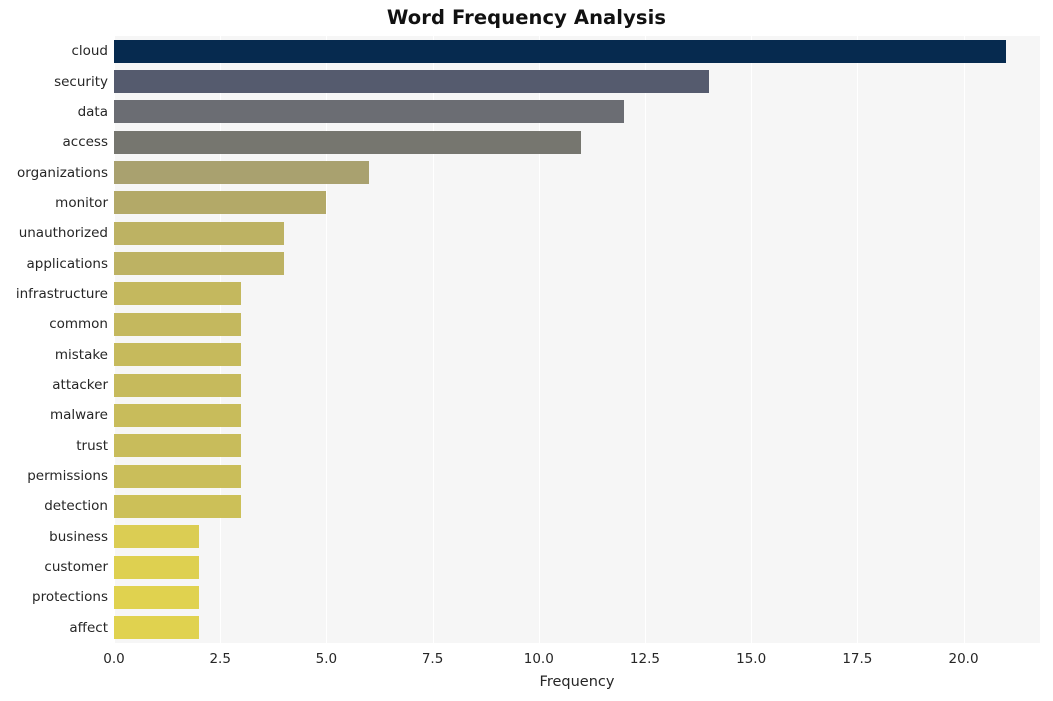 The width and height of the screenshot is (1053, 701). Describe the element at coordinates (76, 506) in the screenshot. I see `y-axis-tick-label: detection` at that location.